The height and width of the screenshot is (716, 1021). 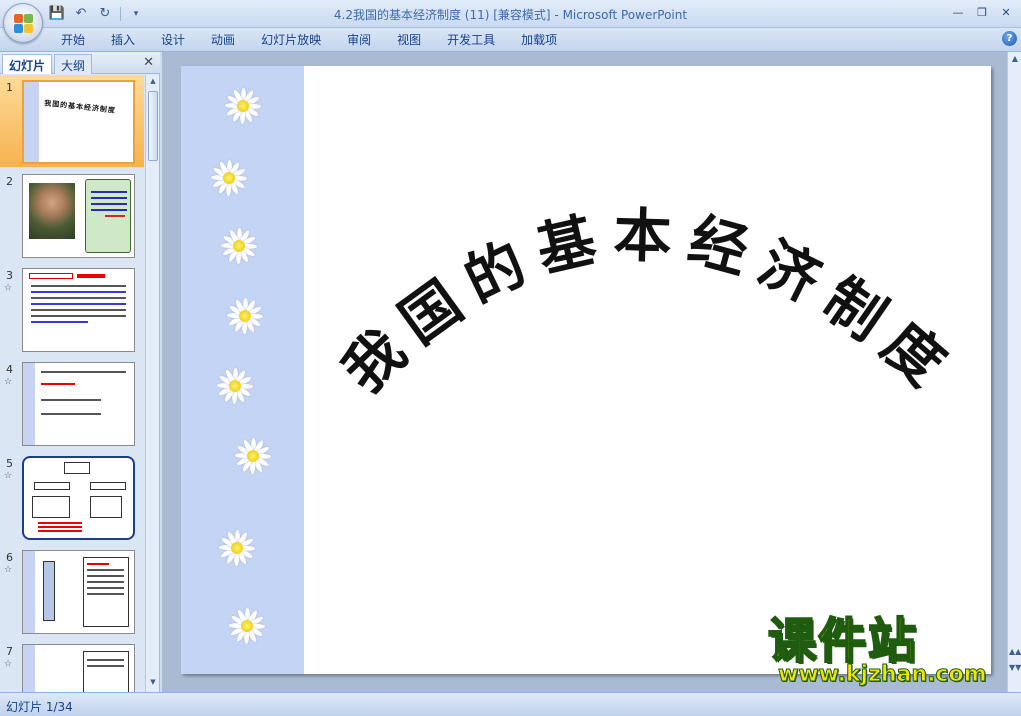 I want to click on scrollbar-thumb, so click(x=153, y=126).